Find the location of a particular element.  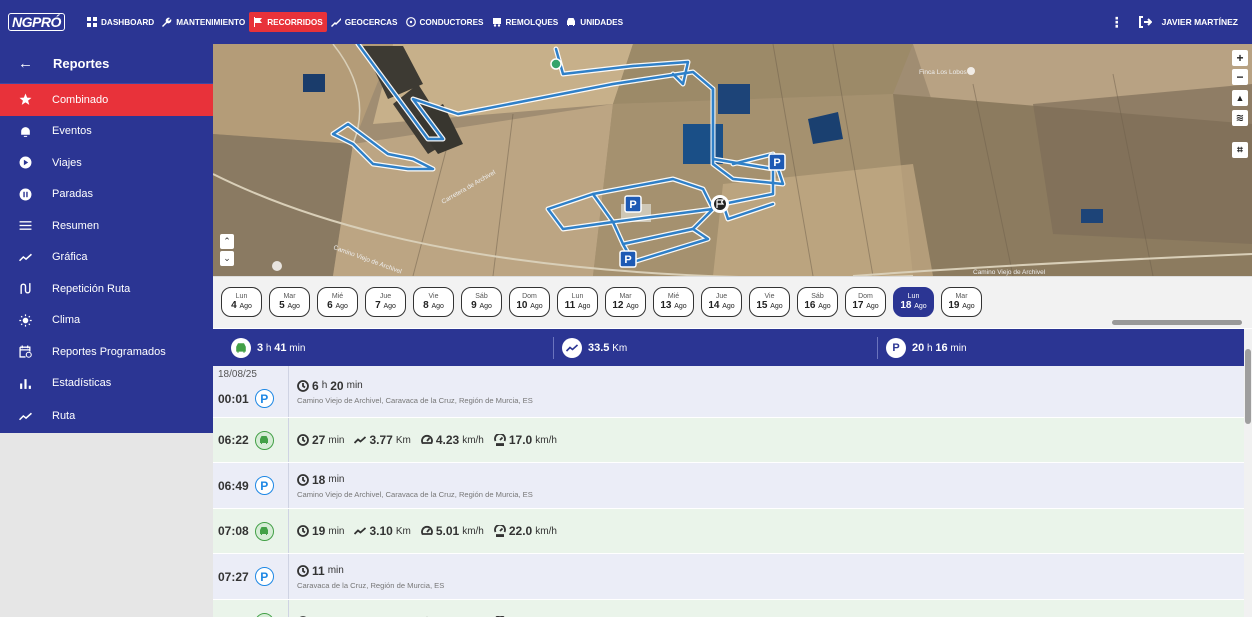

max-speed: 17.0 km/h is located at coordinates (525, 440).